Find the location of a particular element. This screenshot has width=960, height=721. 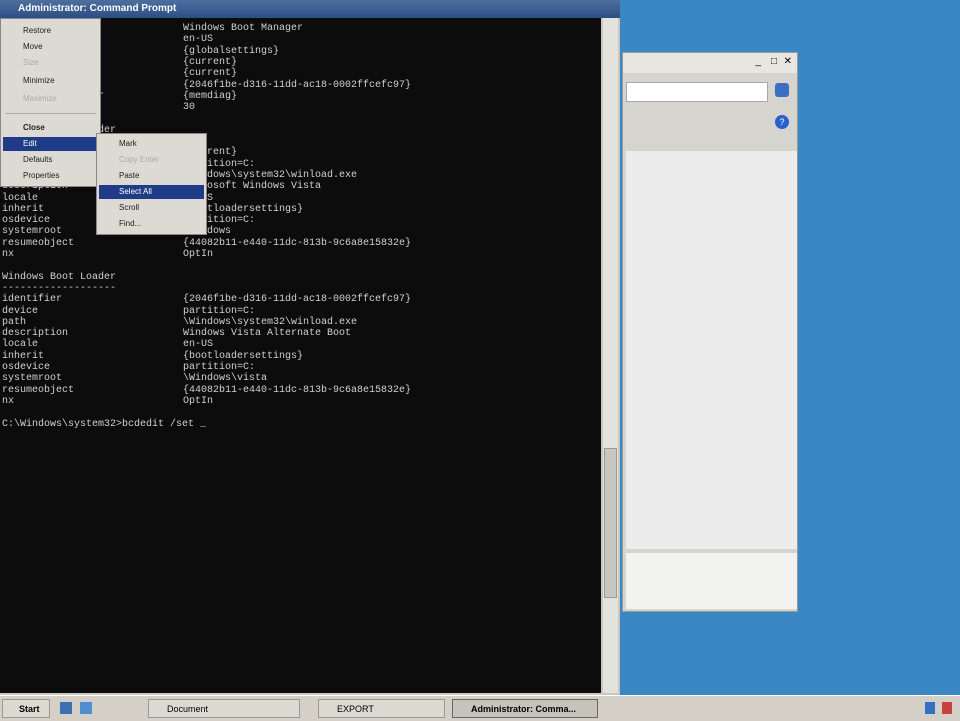

show-desktop-icon is located at coordinates (66, 708).